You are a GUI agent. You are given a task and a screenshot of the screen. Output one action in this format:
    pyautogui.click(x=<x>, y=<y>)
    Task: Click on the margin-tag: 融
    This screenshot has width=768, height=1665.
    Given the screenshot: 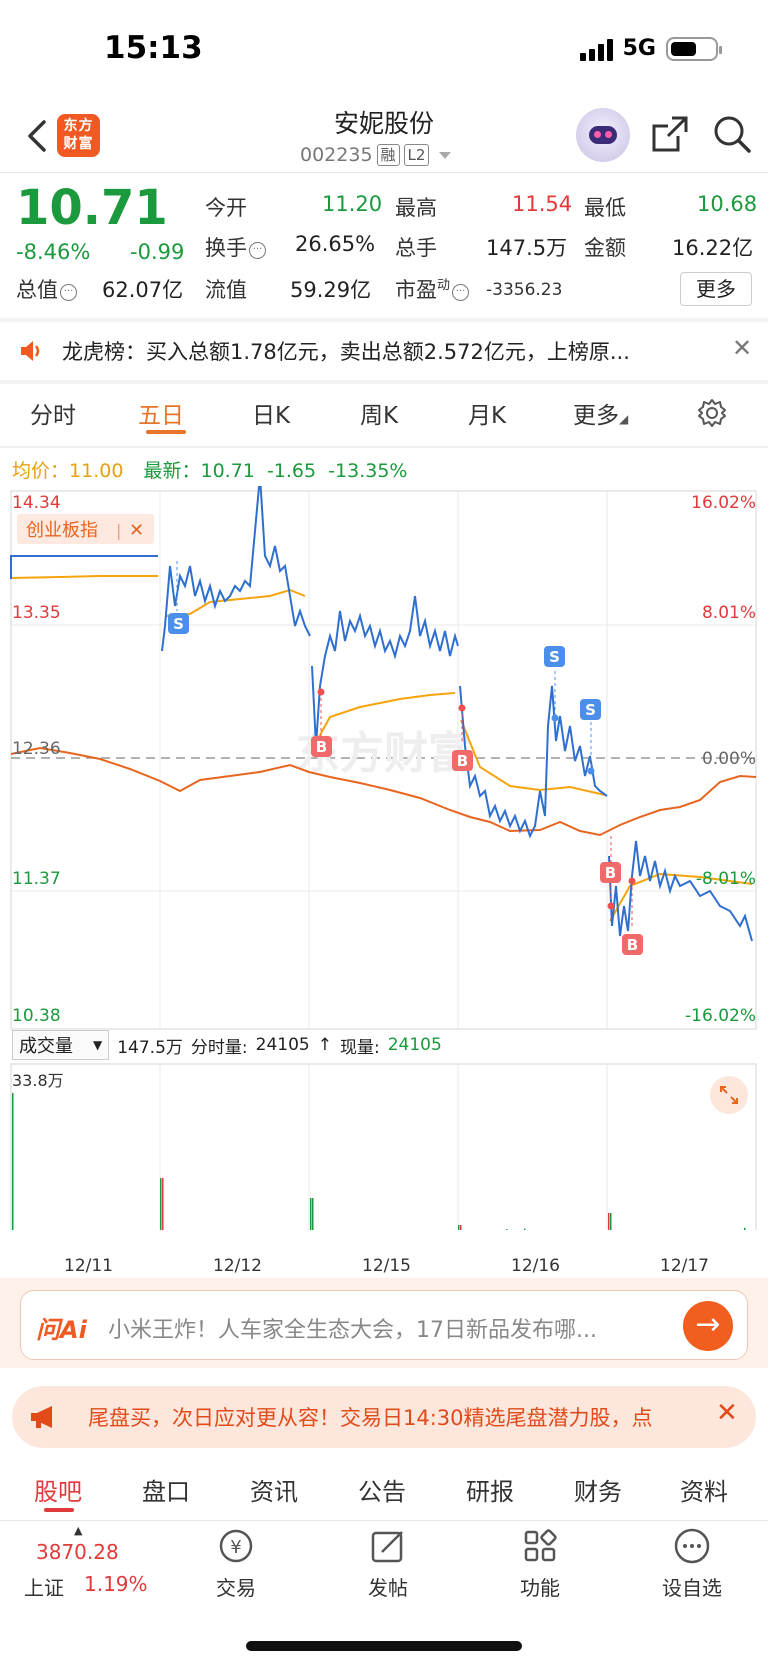 What is the action you would take?
    pyautogui.click(x=388, y=155)
    